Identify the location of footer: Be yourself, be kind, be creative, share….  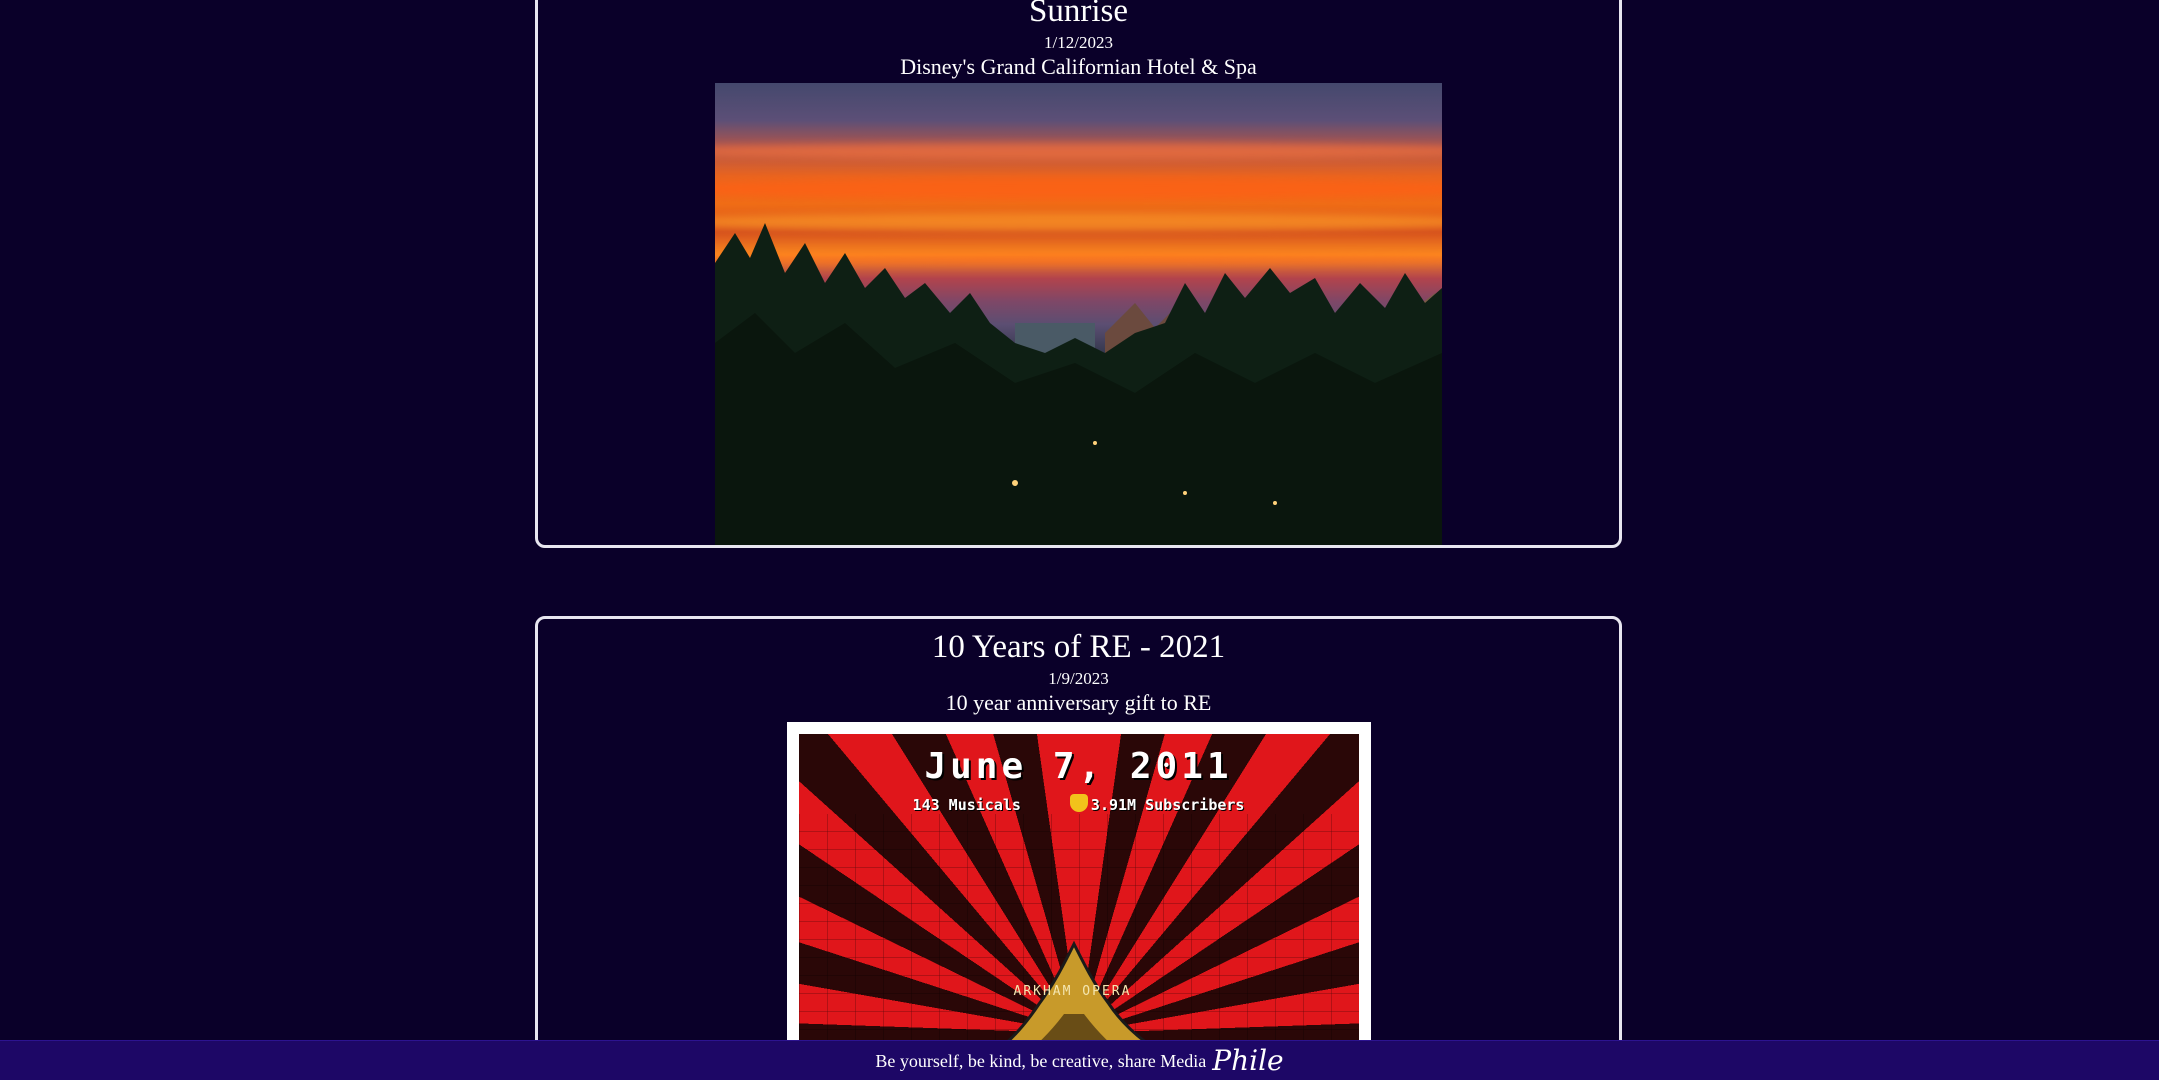
(1079, 1060).